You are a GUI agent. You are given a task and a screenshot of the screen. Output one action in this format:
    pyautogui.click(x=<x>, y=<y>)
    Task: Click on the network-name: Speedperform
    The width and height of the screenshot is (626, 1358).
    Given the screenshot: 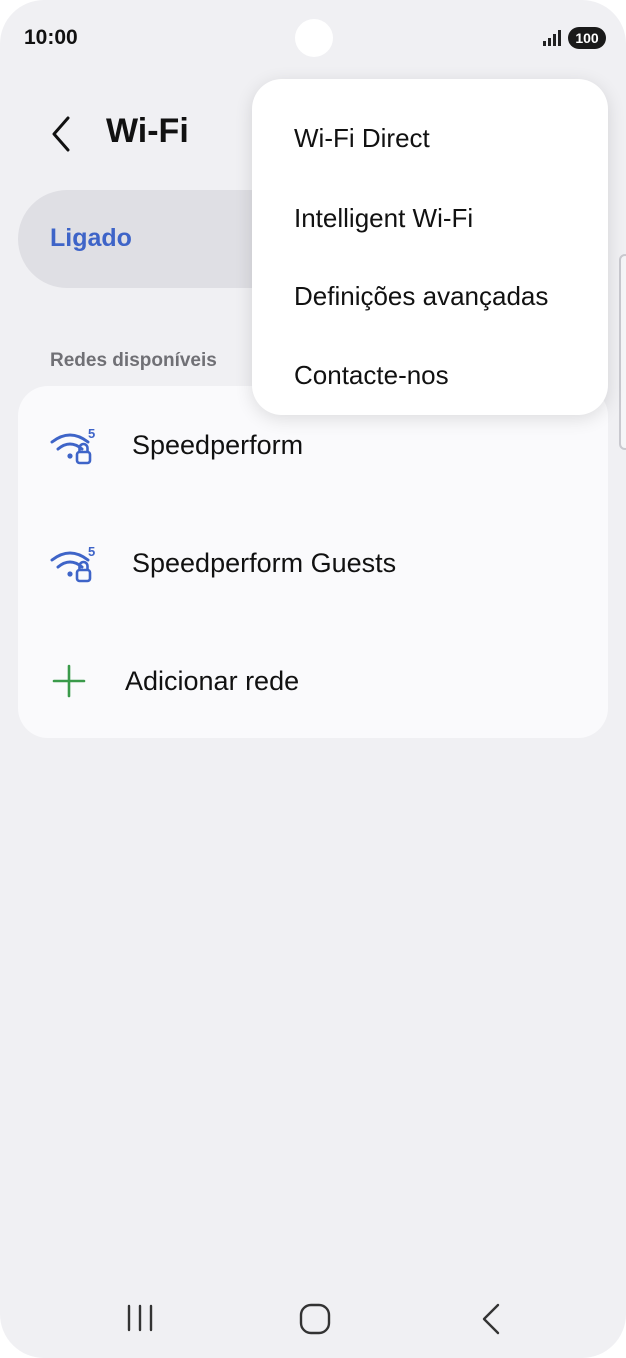 What is the action you would take?
    pyautogui.click(x=218, y=445)
    